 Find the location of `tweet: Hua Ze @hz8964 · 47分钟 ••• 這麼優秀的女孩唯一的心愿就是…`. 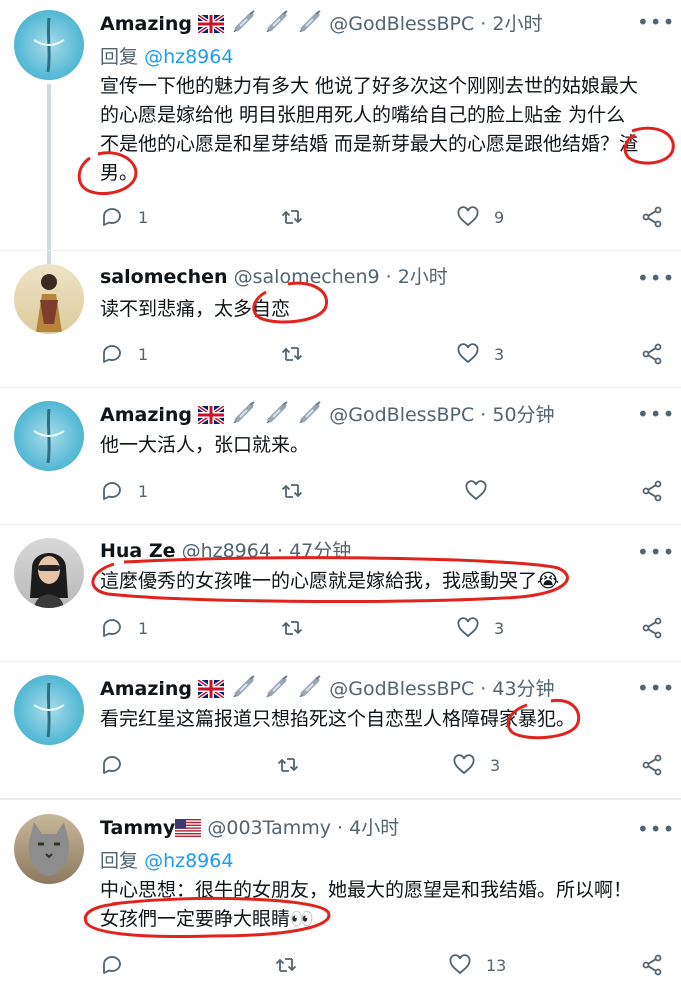

tweet: Hua Ze @hz8964 · 47分钟 ••• 這麼優秀的女孩唯一的心愿就是… is located at coordinates (340, 592).